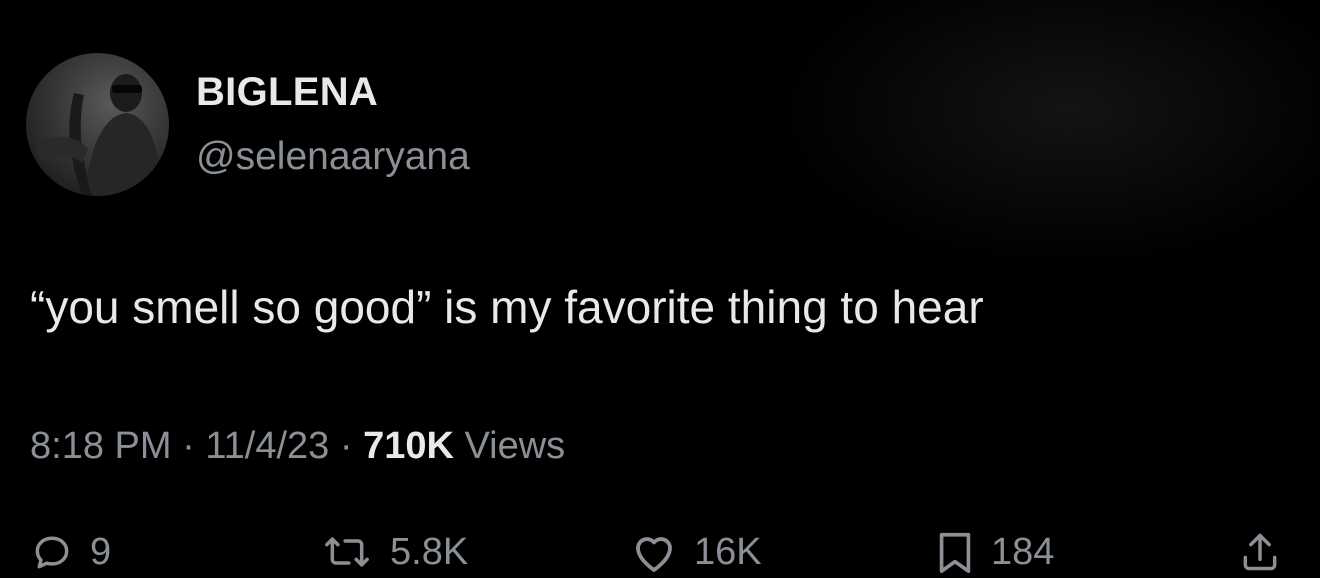  What do you see at coordinates (333, 157) in the screenshot?
I see `user-handle: @selenaaryana` at bounding box center [333, 157].